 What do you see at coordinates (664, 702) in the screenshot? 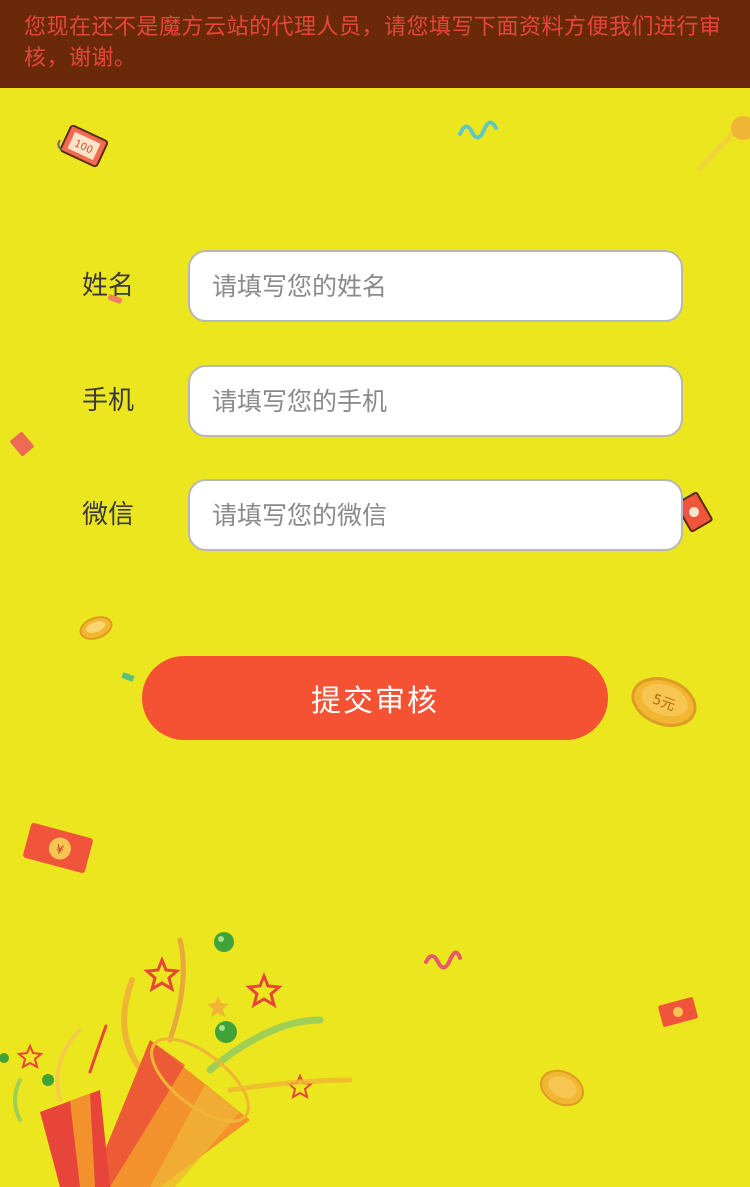
I see `coin-icon: 5元` at bounding box center [664, 702].